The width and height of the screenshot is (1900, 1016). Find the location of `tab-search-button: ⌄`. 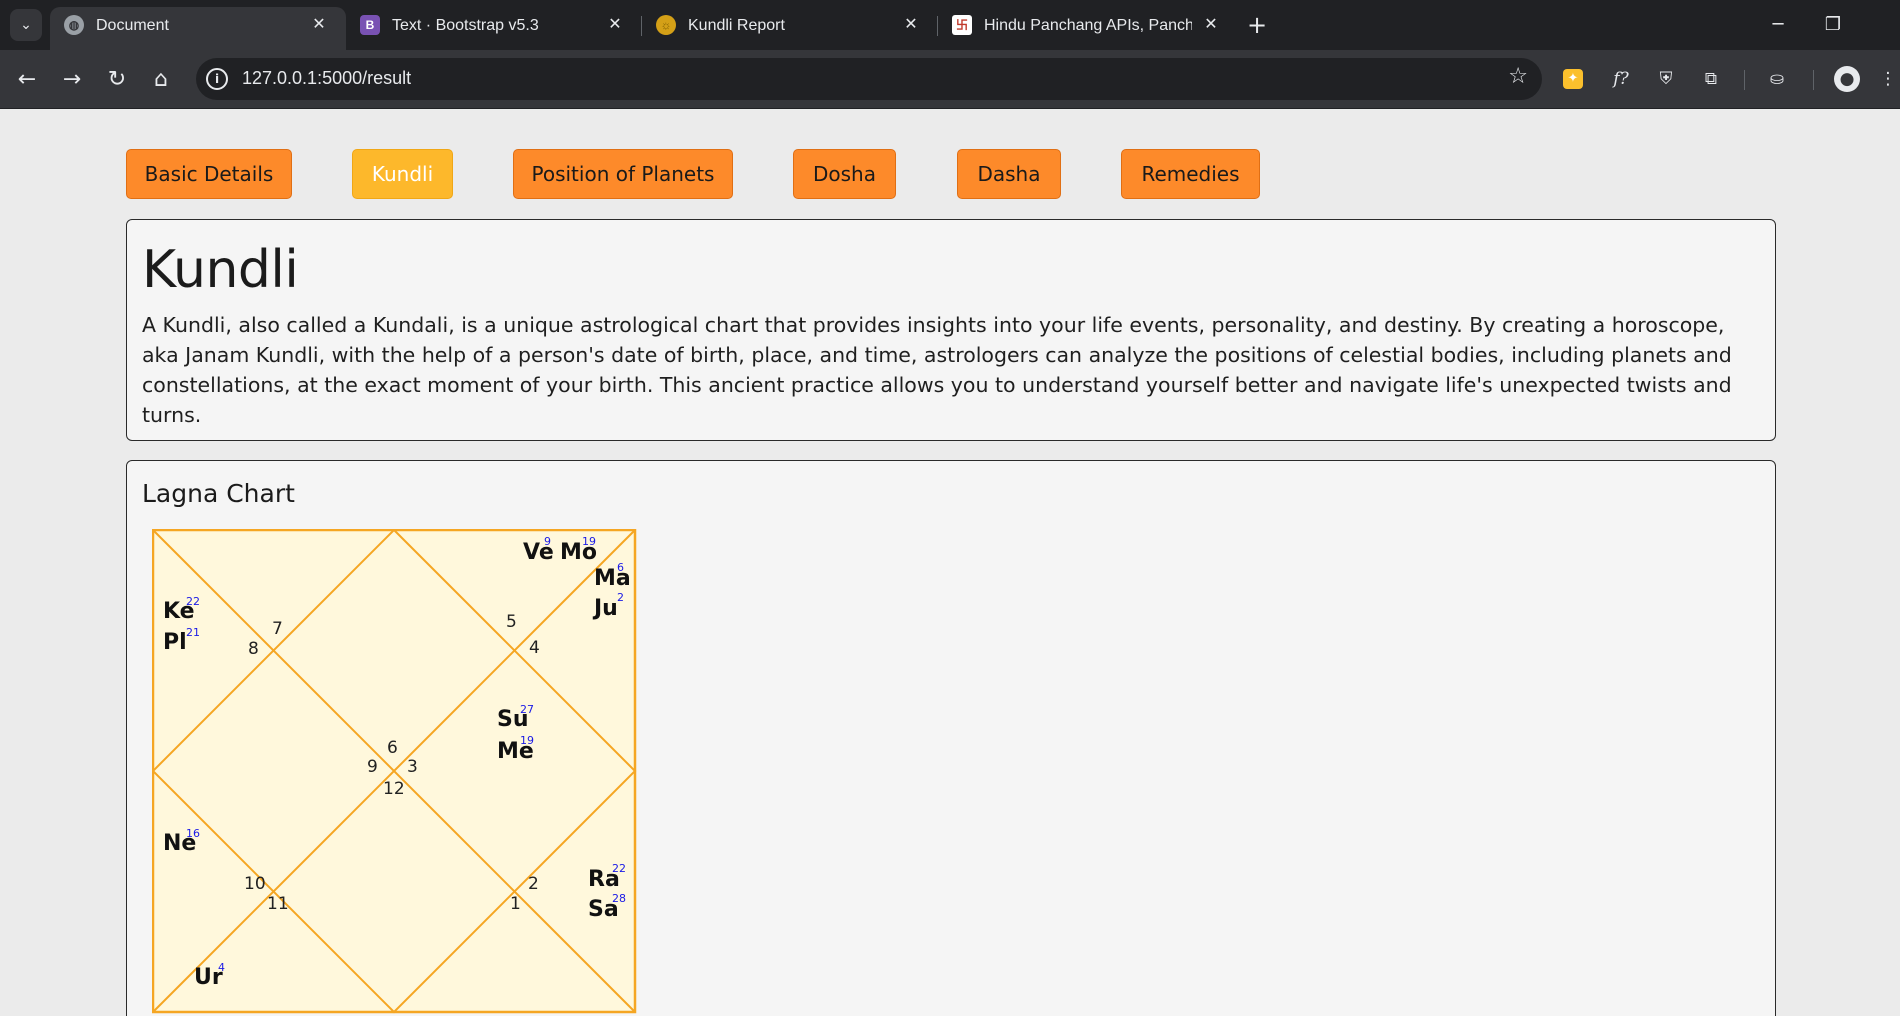

tab-search-button: ⌄ is located at coordinates (26, 25).